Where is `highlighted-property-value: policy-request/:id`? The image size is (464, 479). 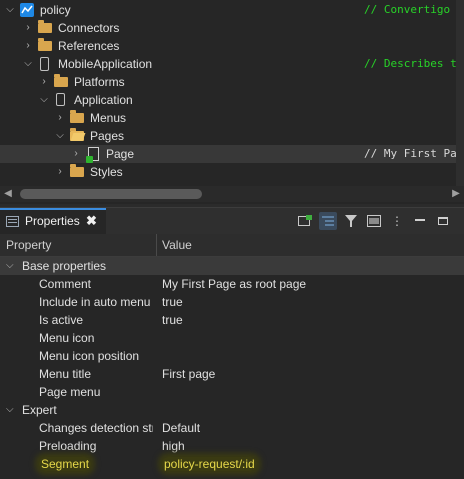 highlighted-property-value: policy-request/:id is located at coordinates (209, 464).